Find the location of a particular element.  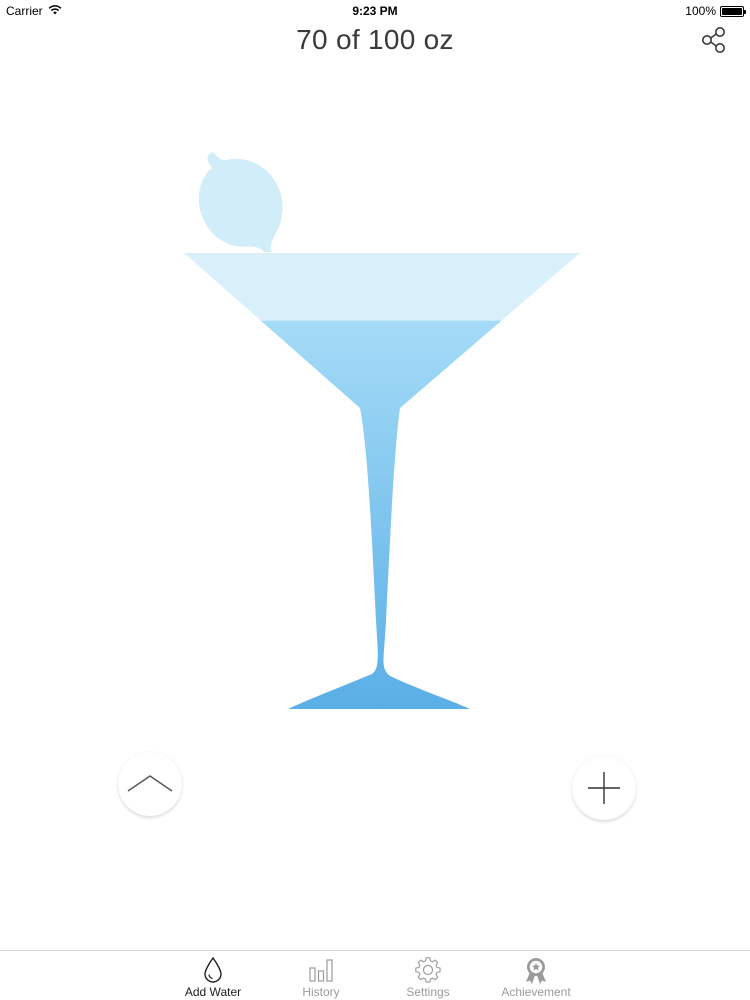

water-fill is located at coordinates (381, 514).